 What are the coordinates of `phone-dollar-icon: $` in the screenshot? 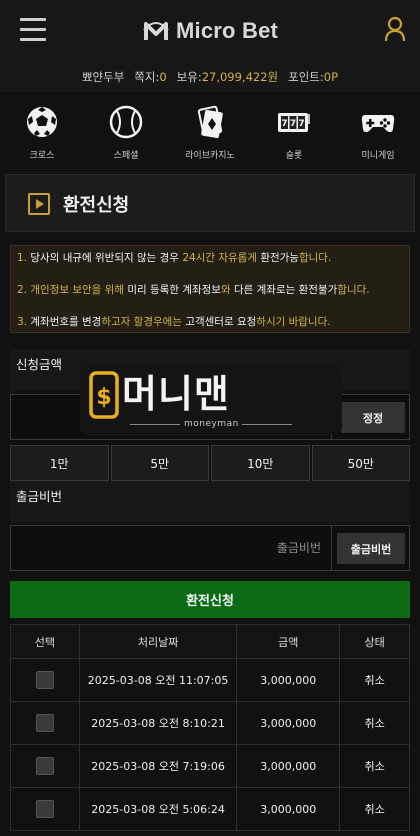 It's located at (104, 395).